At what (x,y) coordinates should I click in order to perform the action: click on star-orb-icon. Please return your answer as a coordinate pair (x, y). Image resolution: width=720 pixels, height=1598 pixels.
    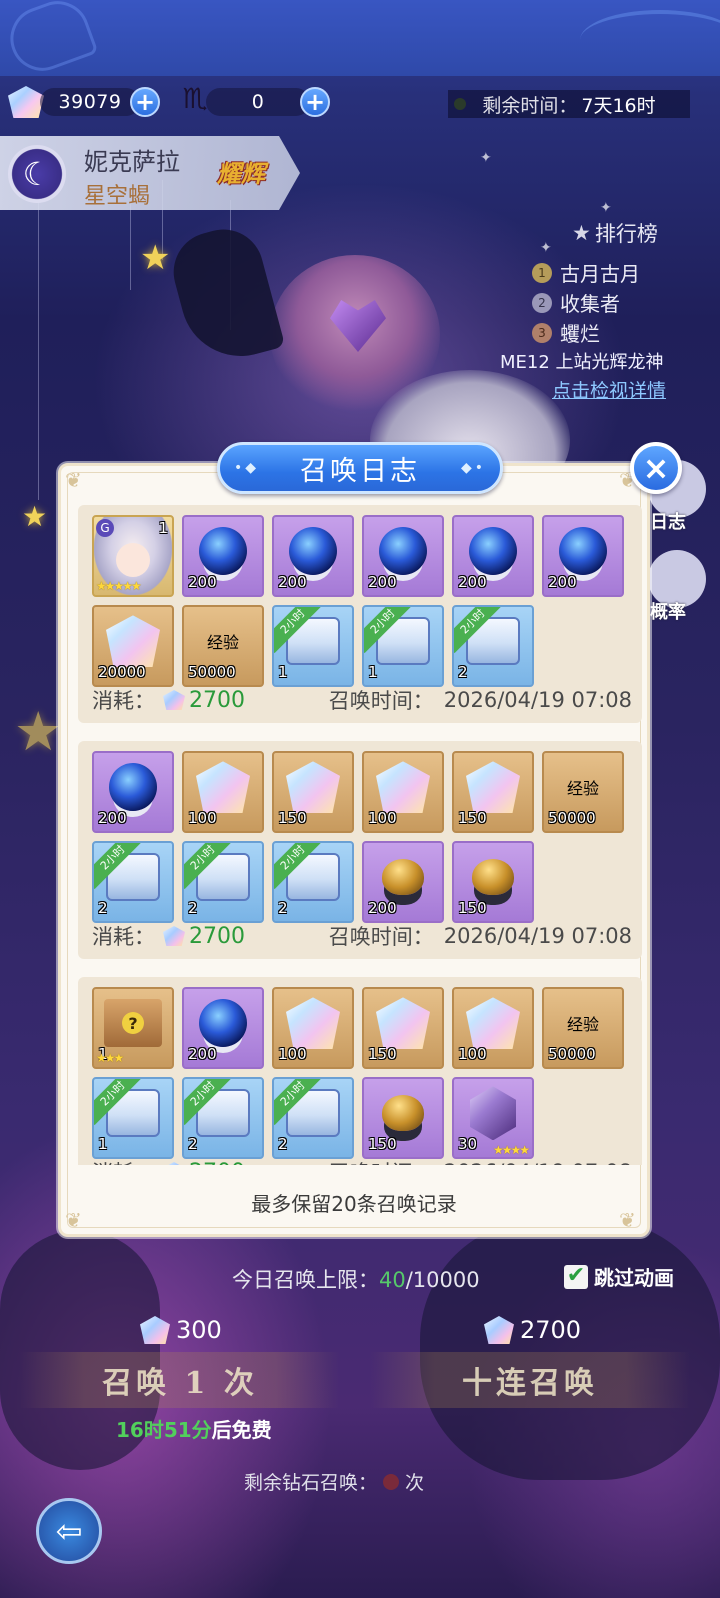
    Looking at the image, I should click on (493, 551).